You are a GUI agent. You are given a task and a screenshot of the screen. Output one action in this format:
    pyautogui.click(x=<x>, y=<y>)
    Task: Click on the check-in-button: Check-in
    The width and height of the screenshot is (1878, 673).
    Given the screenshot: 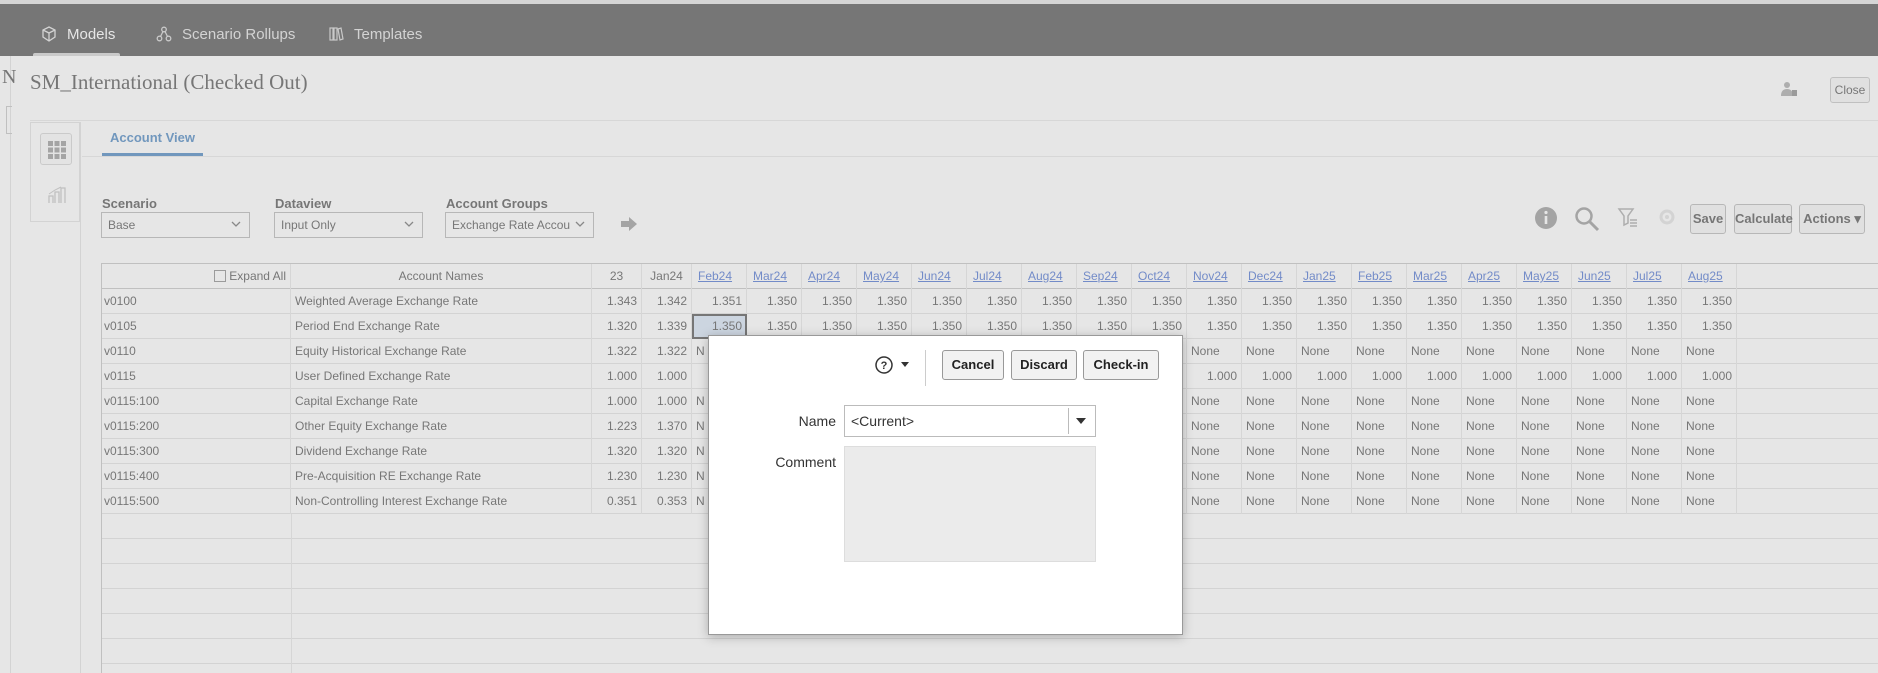 What is the action you would take?
    pyautogui.click(x=1121, y=365)
    